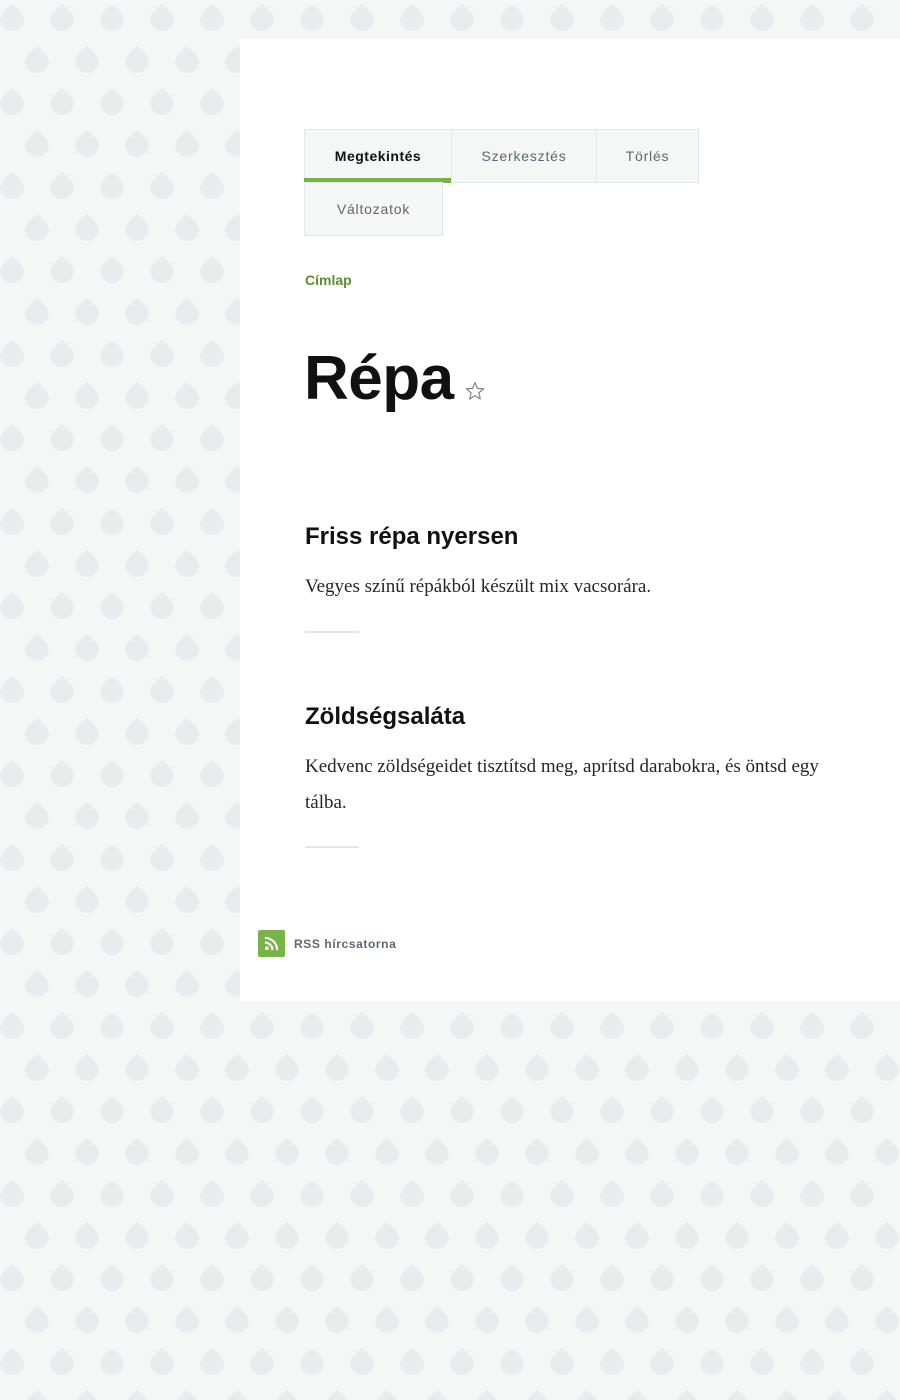 The height and width of the screenshot is (1400, 900). I want to click on breadcrumb-home-link: Címlap, so click(328, 280).